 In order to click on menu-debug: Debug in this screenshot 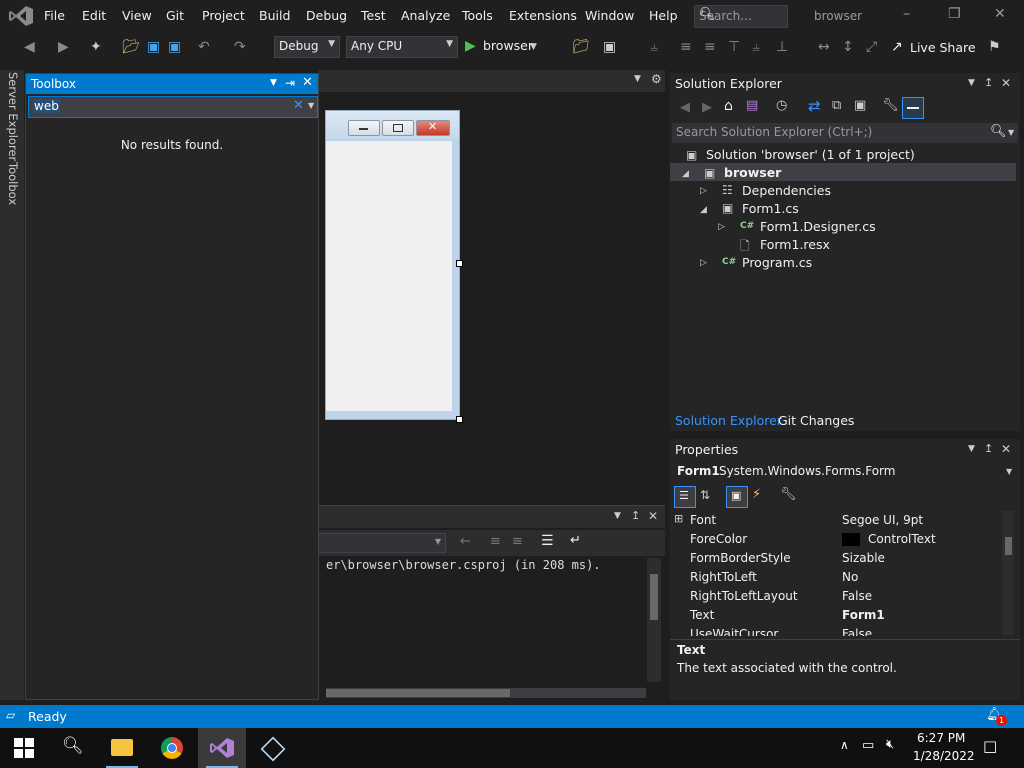, I will do `click(326, 15)`.